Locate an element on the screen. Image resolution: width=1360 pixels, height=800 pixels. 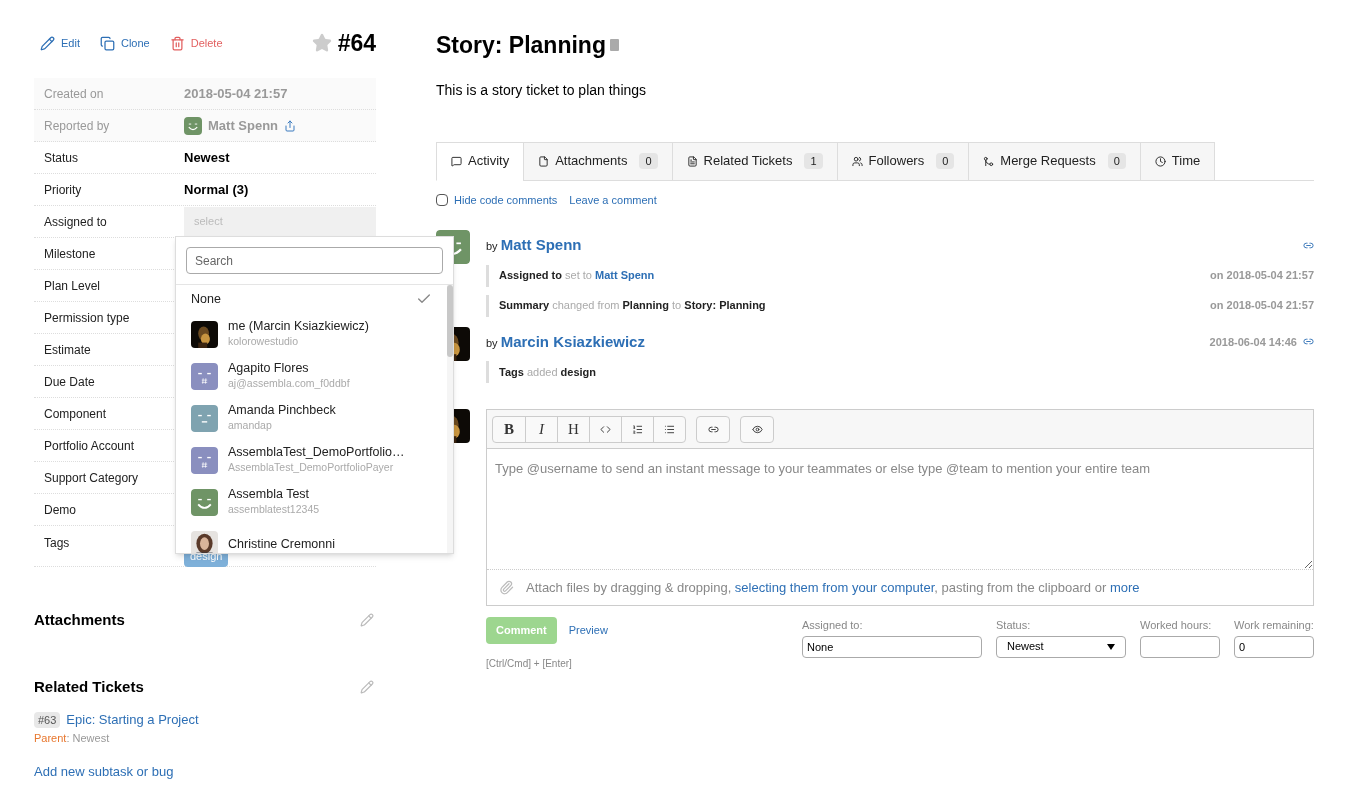
field-label: Due Date is located at coordinates (69, 382).